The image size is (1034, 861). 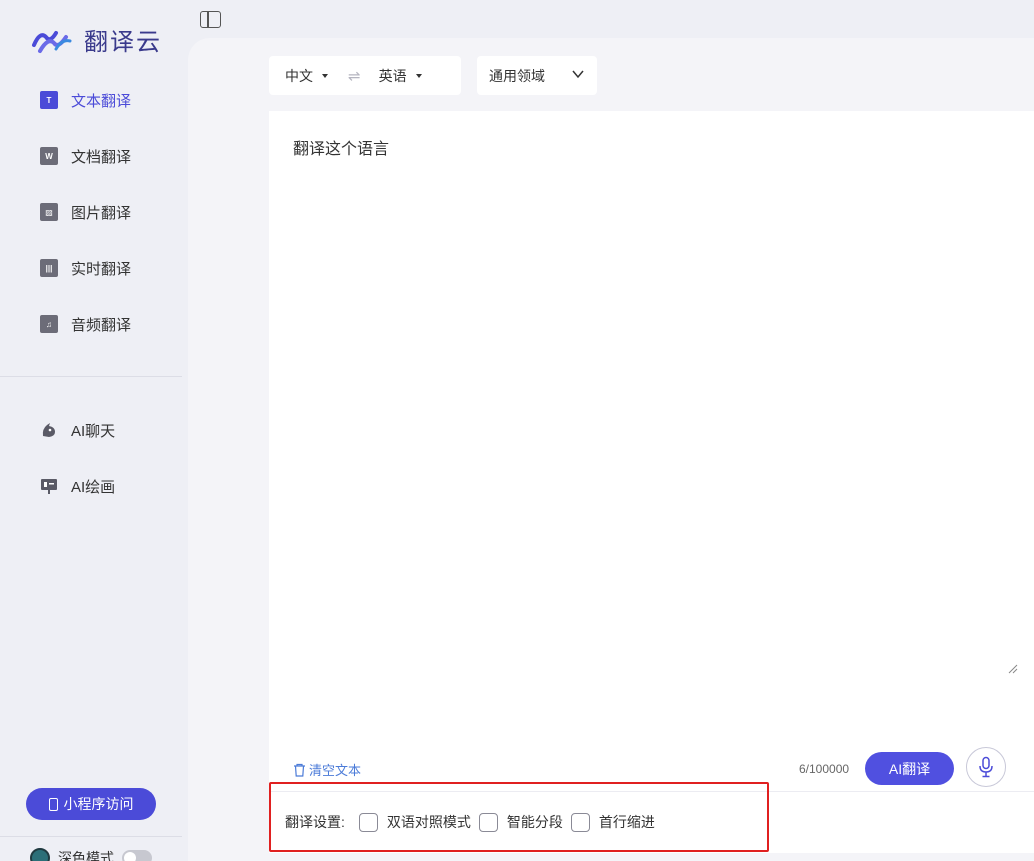 I want to click on sidebar-divider-bottom, so click(x=91, y=836).